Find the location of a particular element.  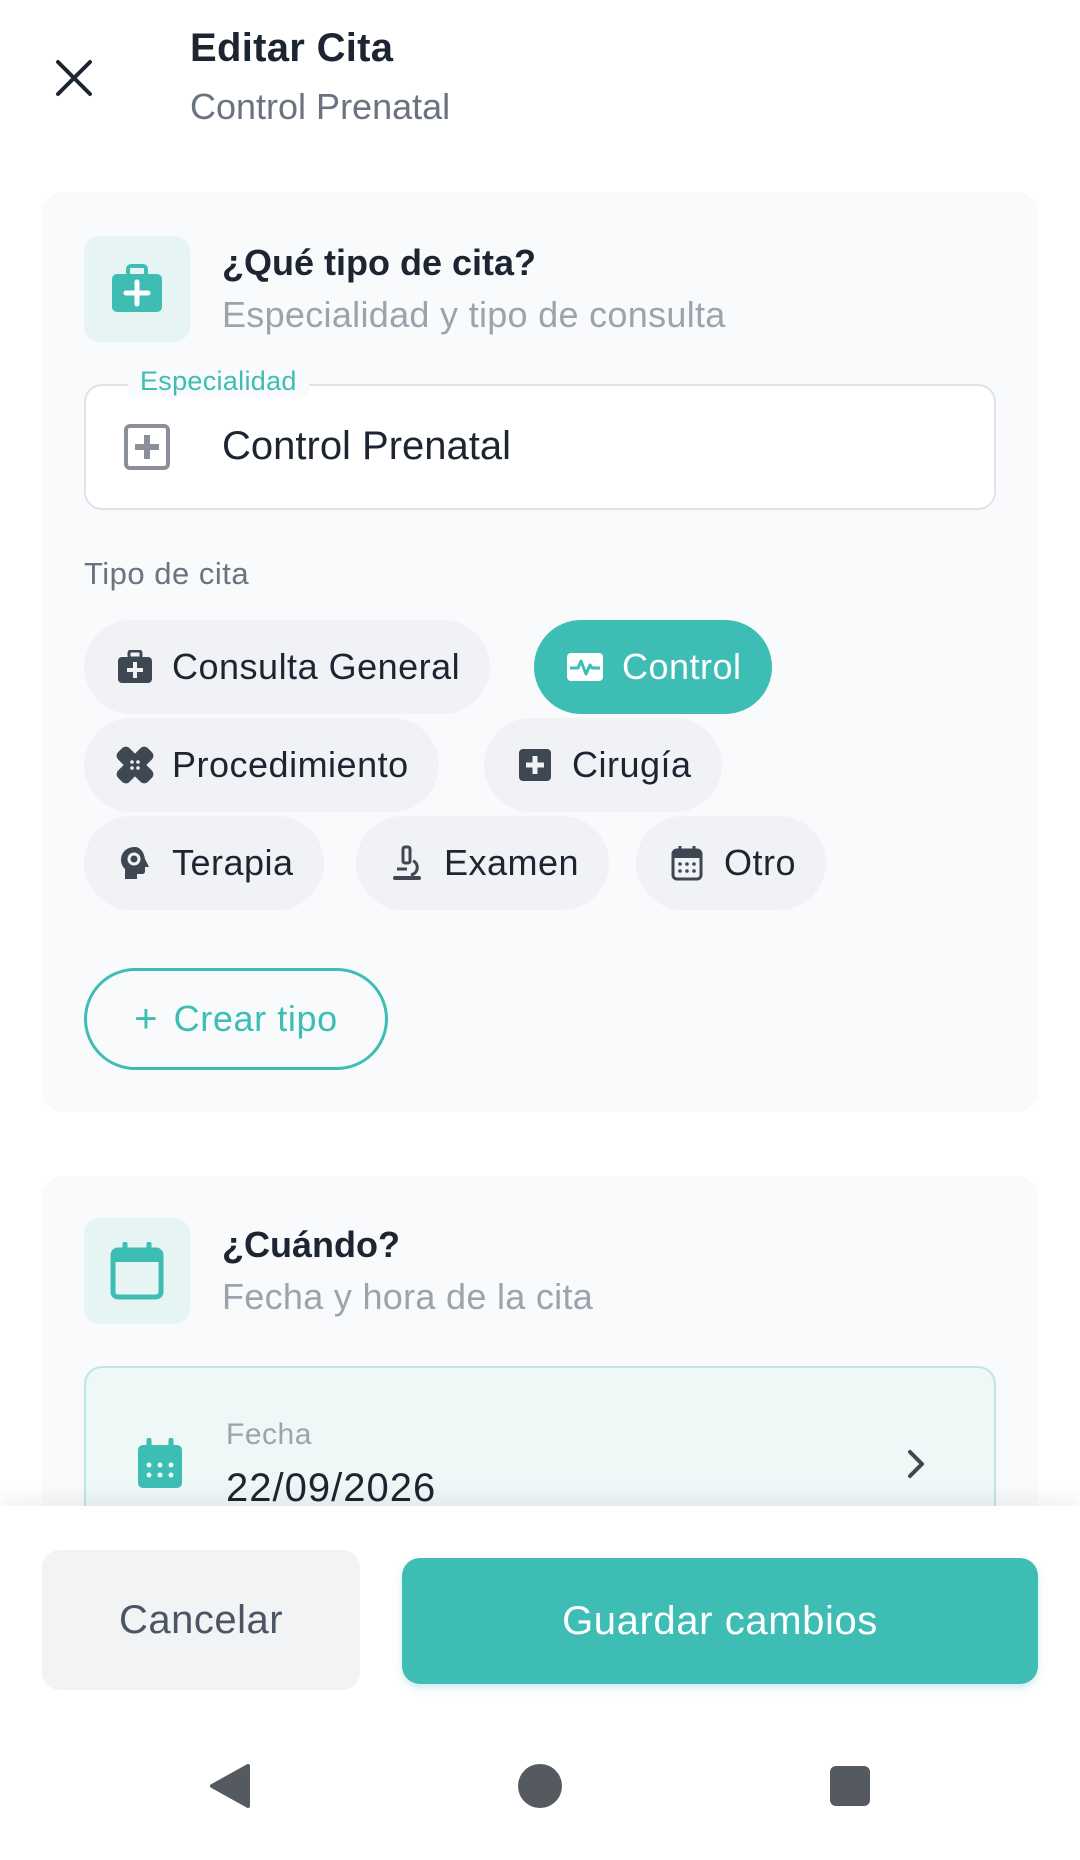

nav-home-button is located at coordinates (540, 1786).